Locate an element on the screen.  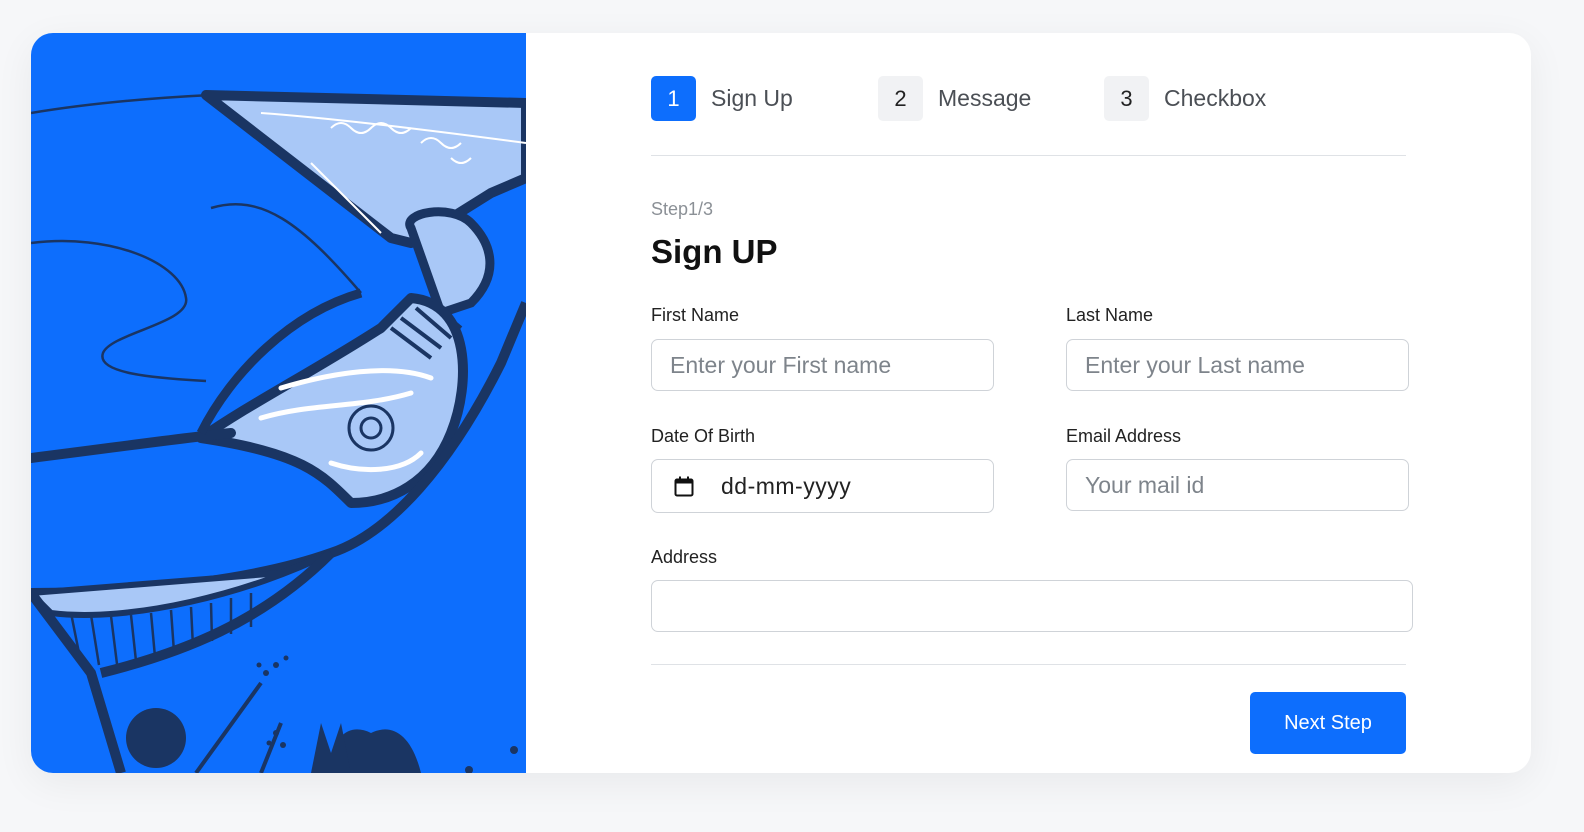
last-name-input is located at coordinates (1237, 365).